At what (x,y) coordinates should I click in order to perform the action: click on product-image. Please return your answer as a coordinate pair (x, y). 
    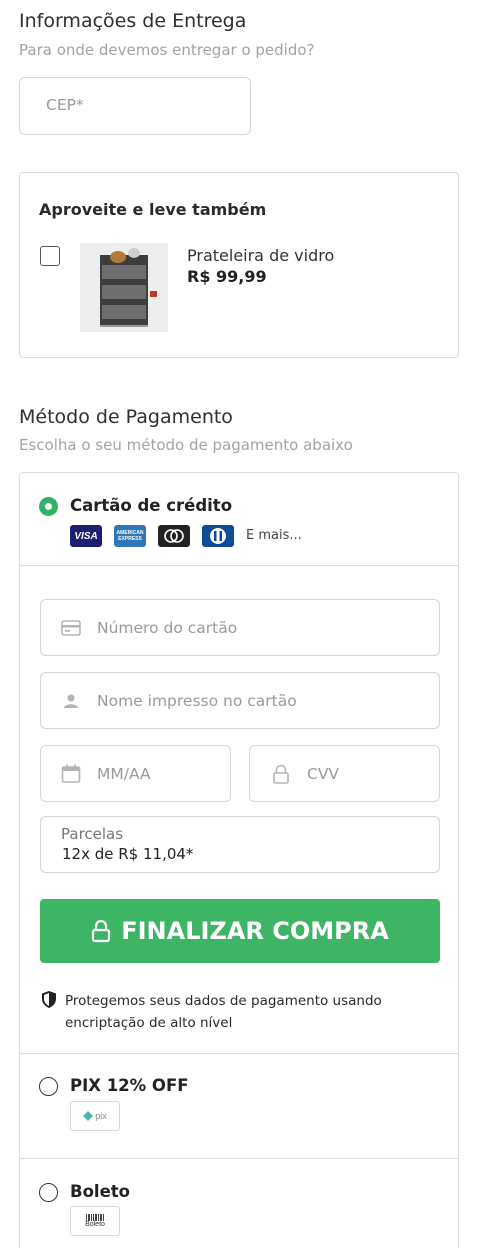
    Looking at the image, I should click on (124, 287).